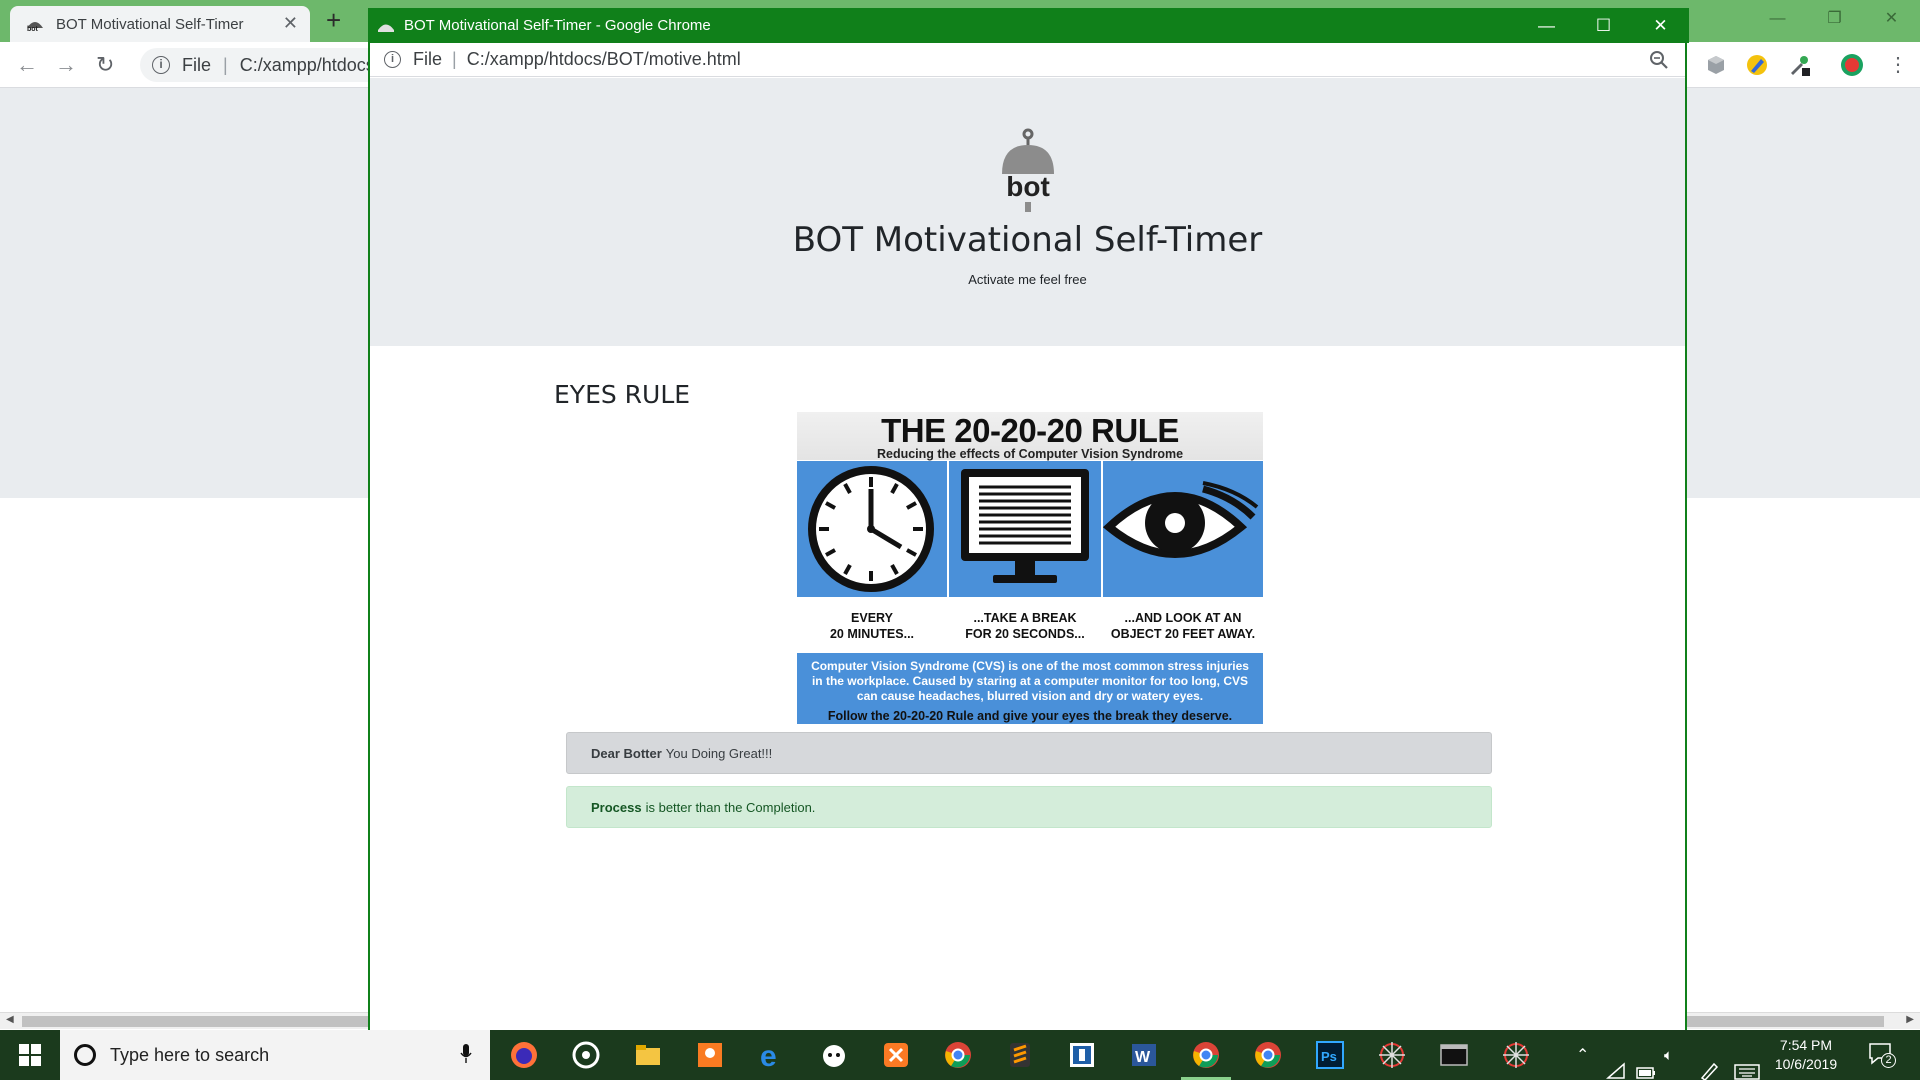 This screenshot has width=1920, height=1080. Describe the element at coordinates (1799, 65) in the screenshot. I see `extension-tool-icon` at that location.